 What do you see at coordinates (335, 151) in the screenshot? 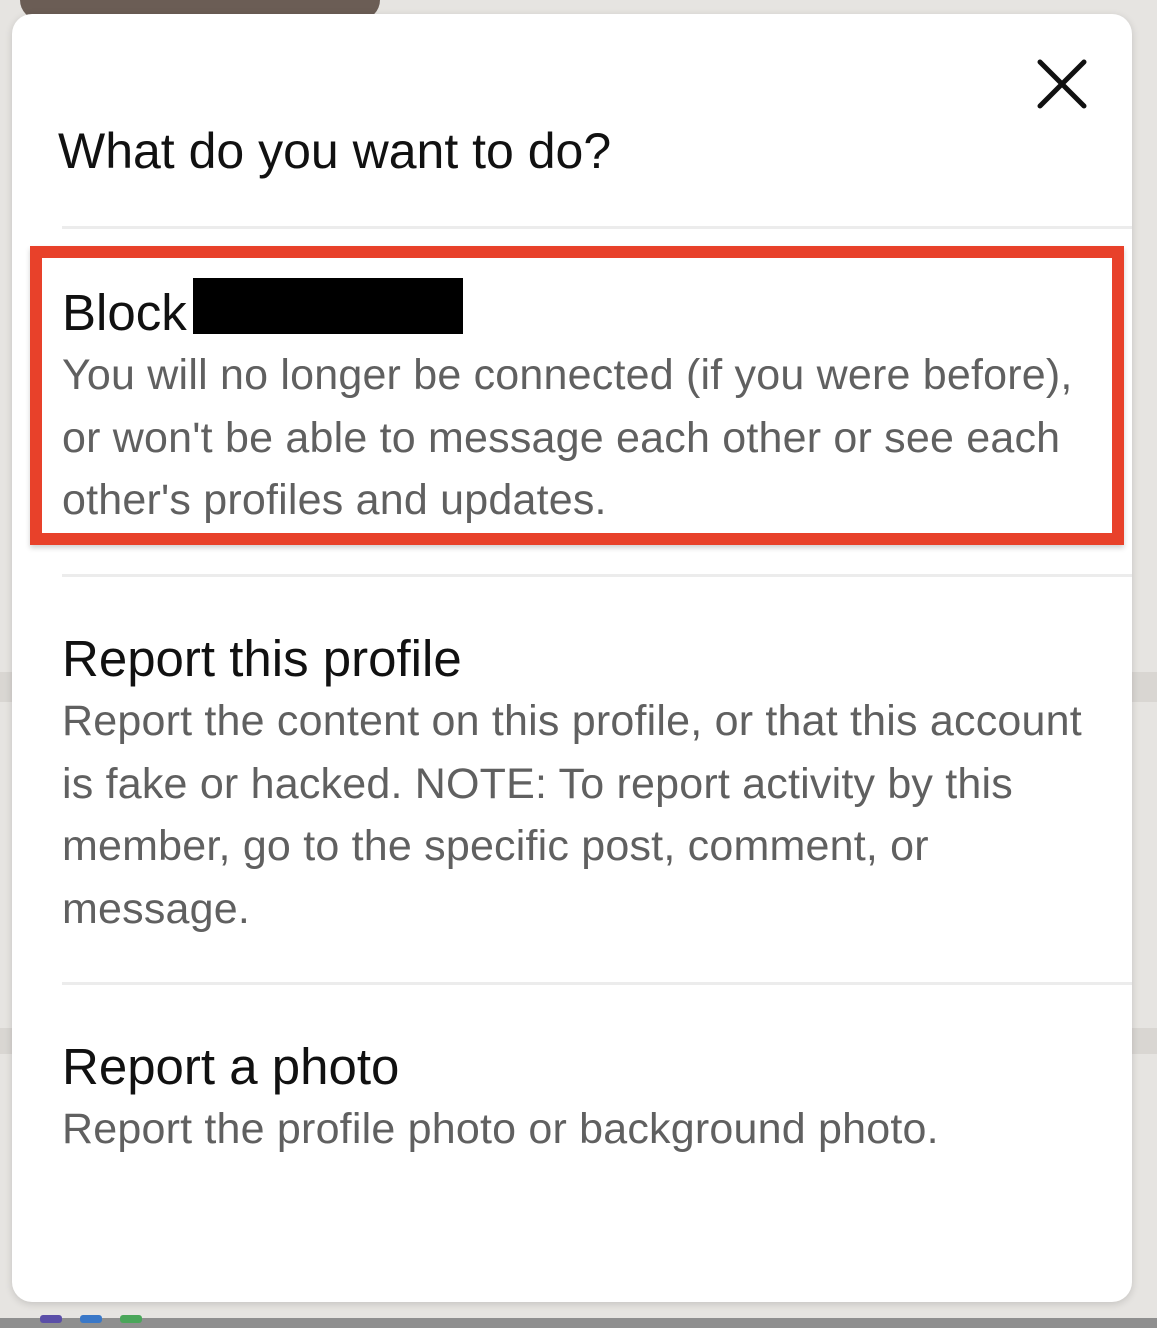
I see `dialog-title: What do you want to do?` at bounding box center [335, 151].